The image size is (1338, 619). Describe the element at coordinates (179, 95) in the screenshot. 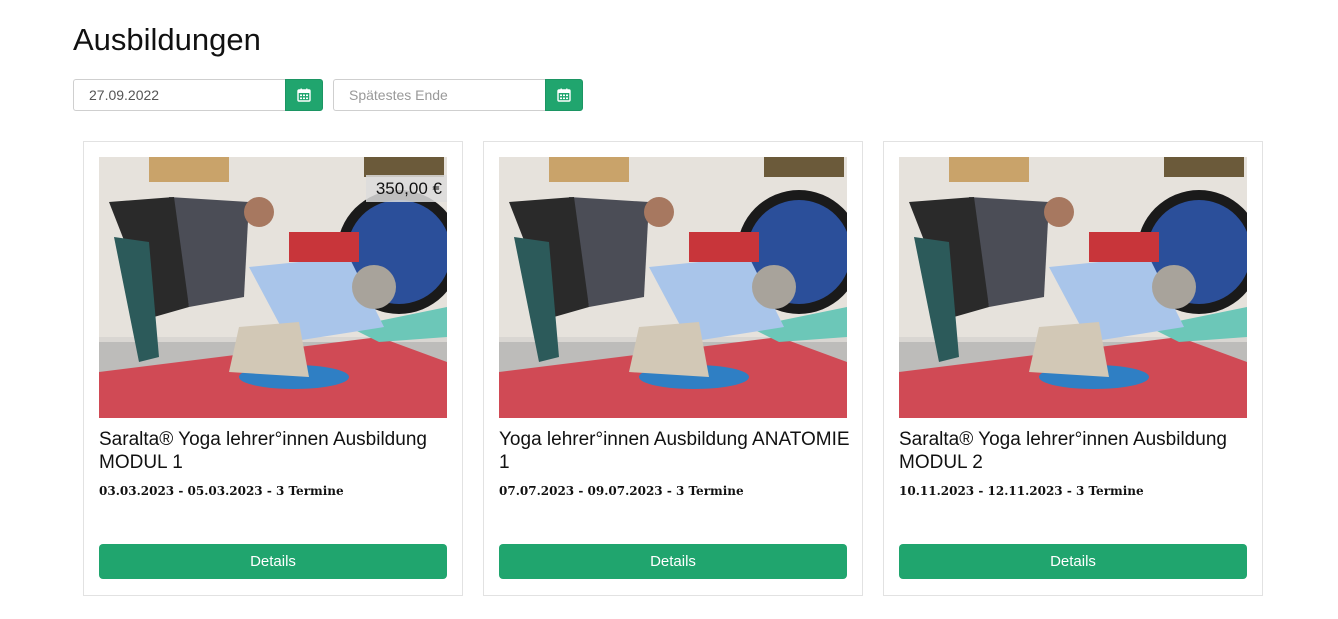

I see `start-date-input` at that location.